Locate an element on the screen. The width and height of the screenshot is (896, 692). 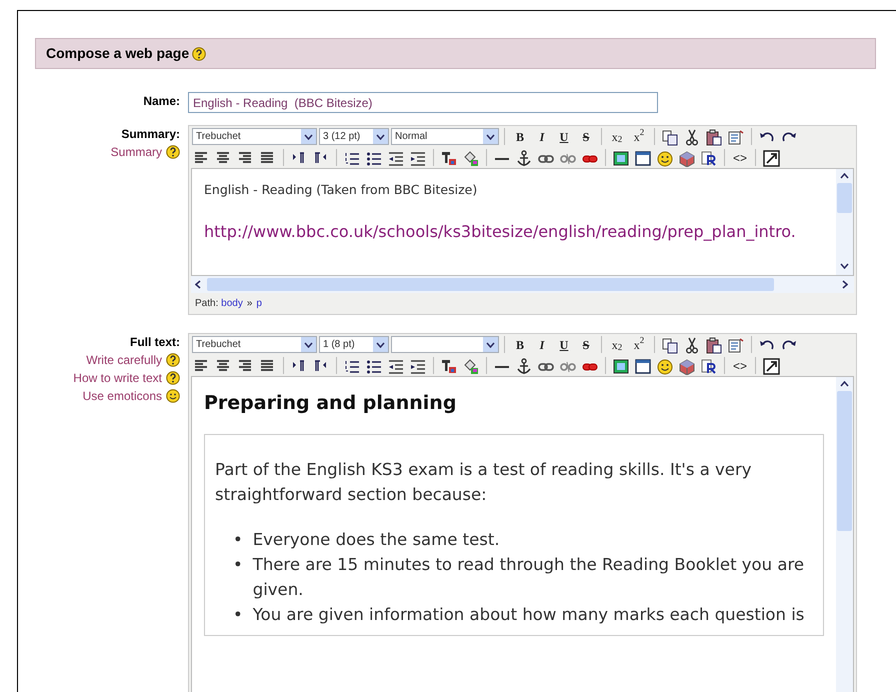
section-title: Compose a web page is located at coordinates (118, 53).